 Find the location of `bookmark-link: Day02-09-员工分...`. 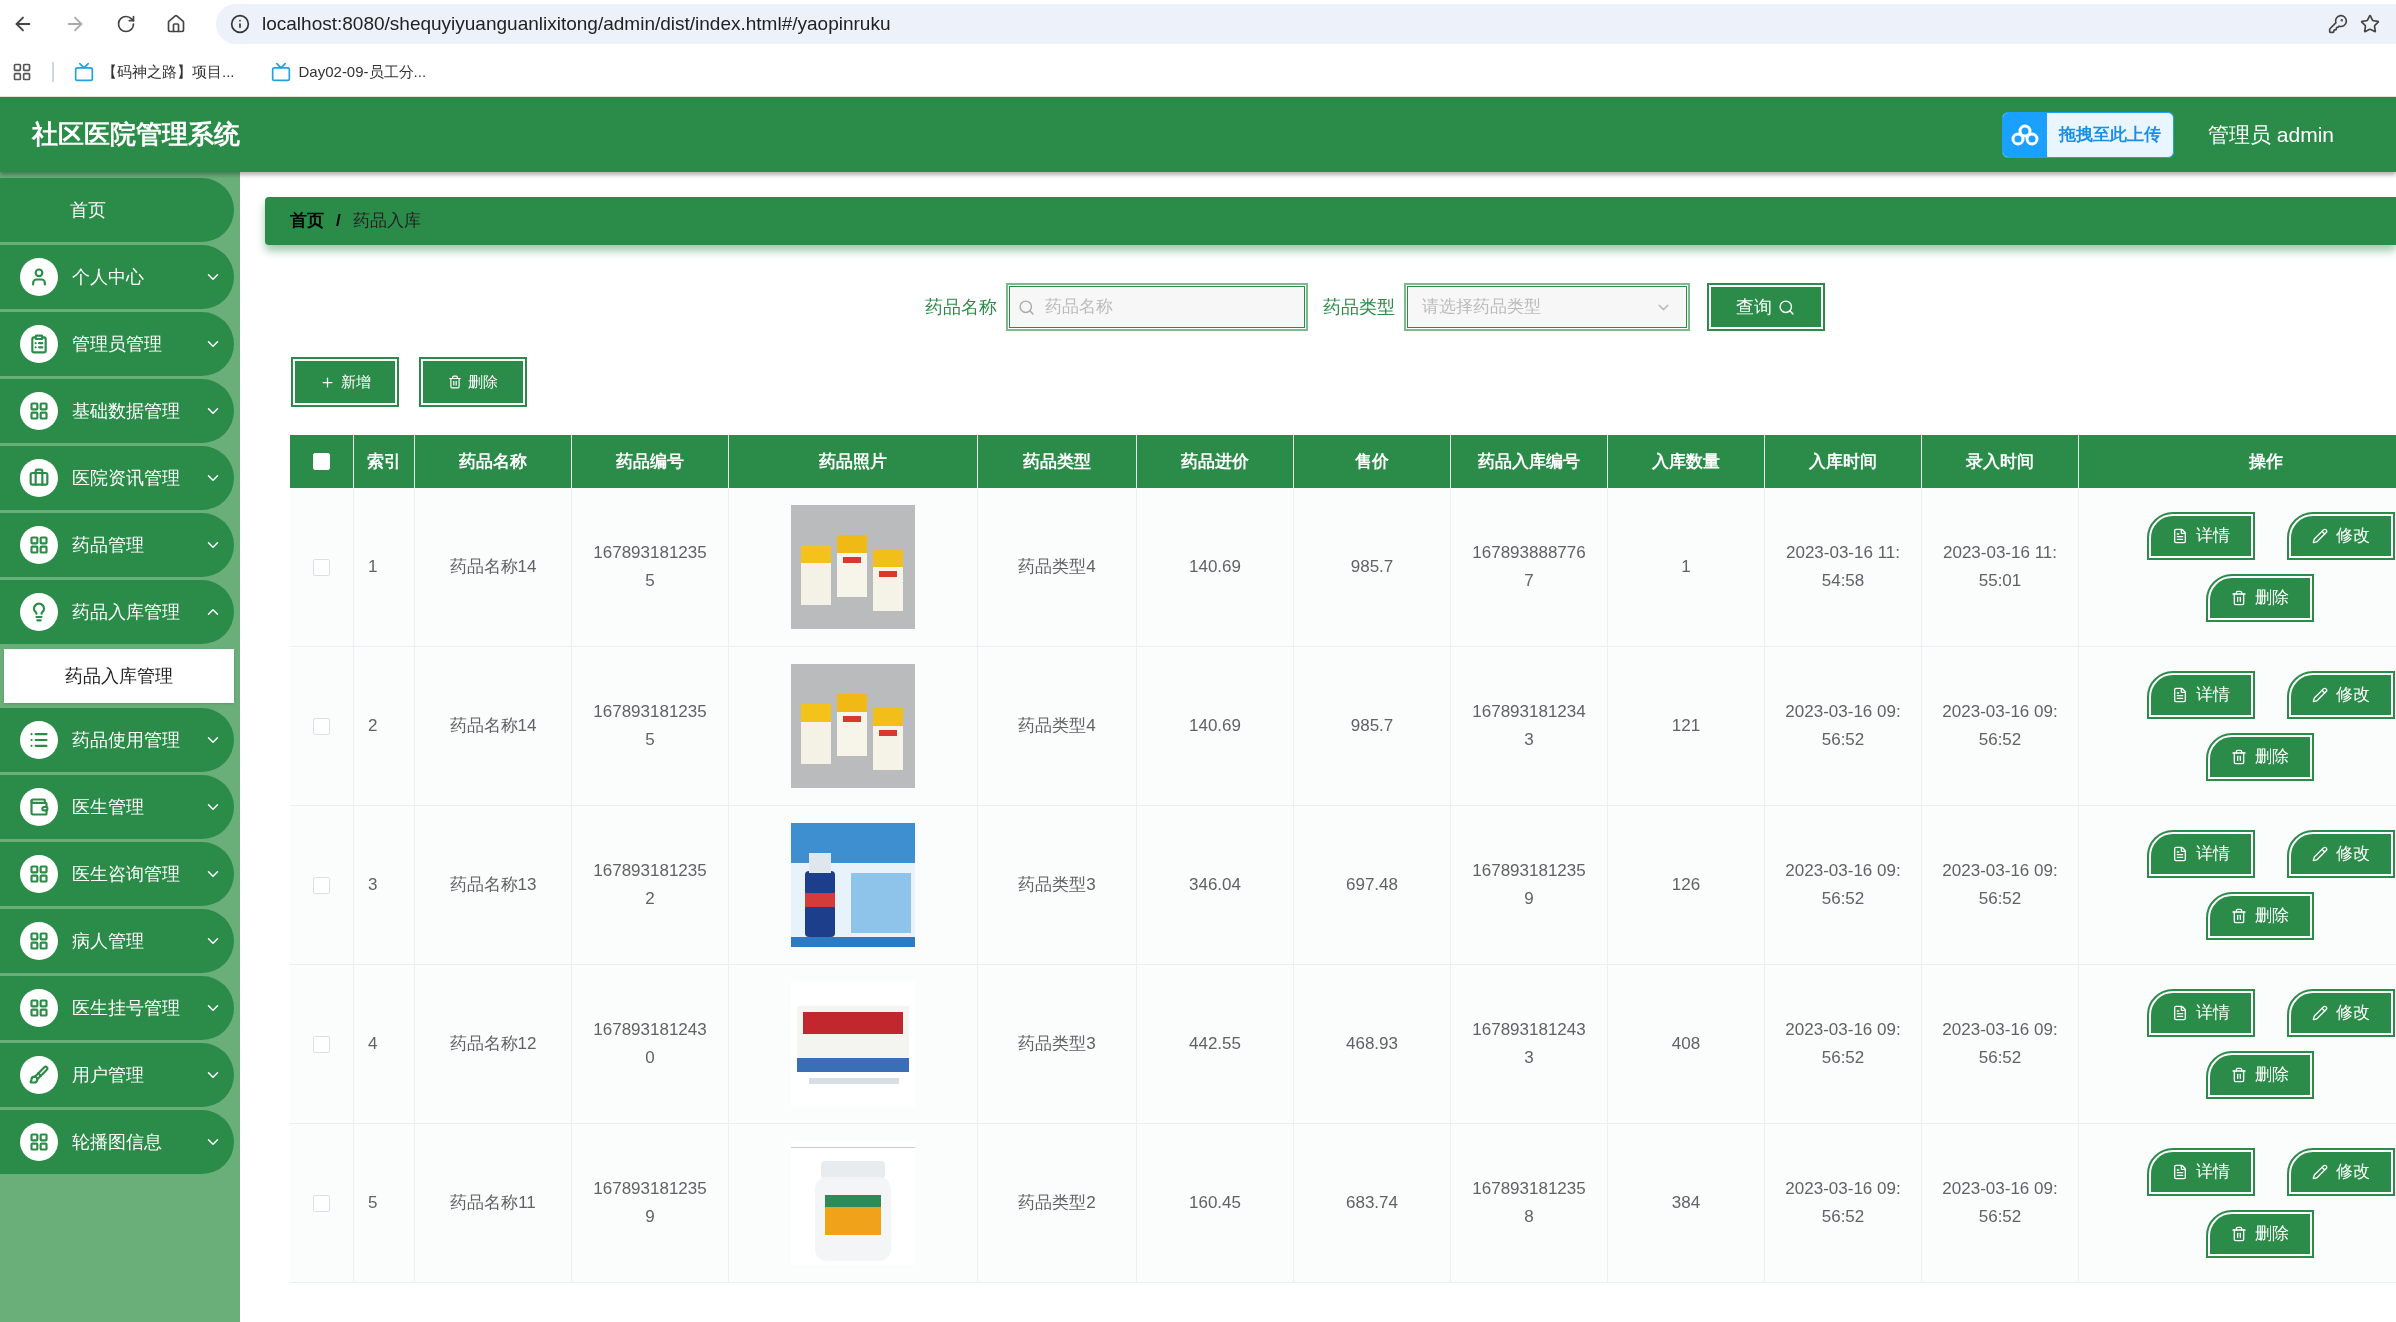

bookmark-link: Day02-09-员工分... is located at coordinates (348, 72).